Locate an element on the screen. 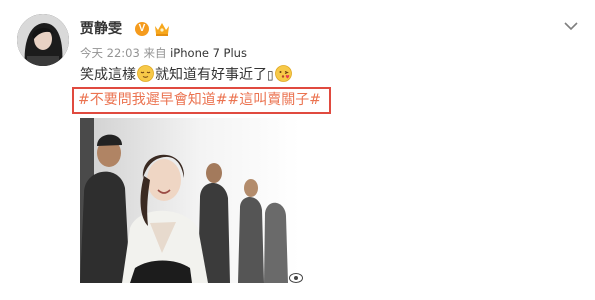  weibo-eye-icon is located at coordinates (296, 276).